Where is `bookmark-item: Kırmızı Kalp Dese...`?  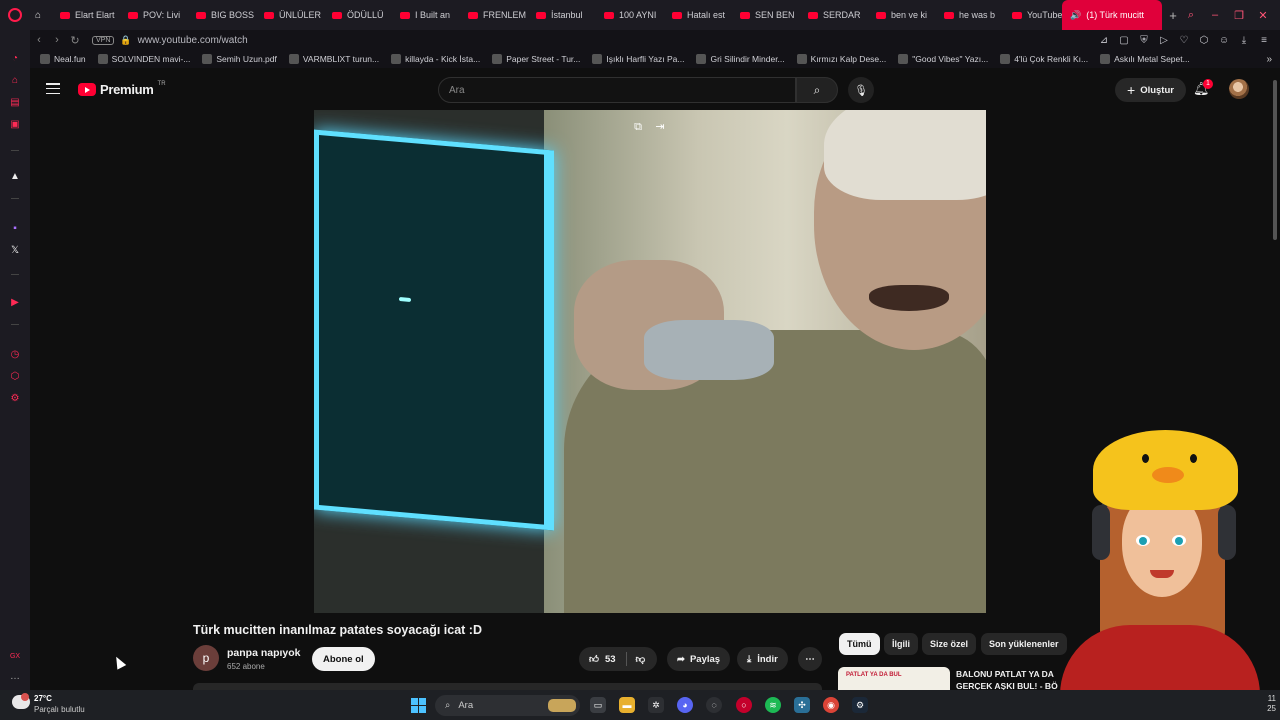 bookmark-item: Kırmızı Kalp Dese... is located at coordinates (842, 59).